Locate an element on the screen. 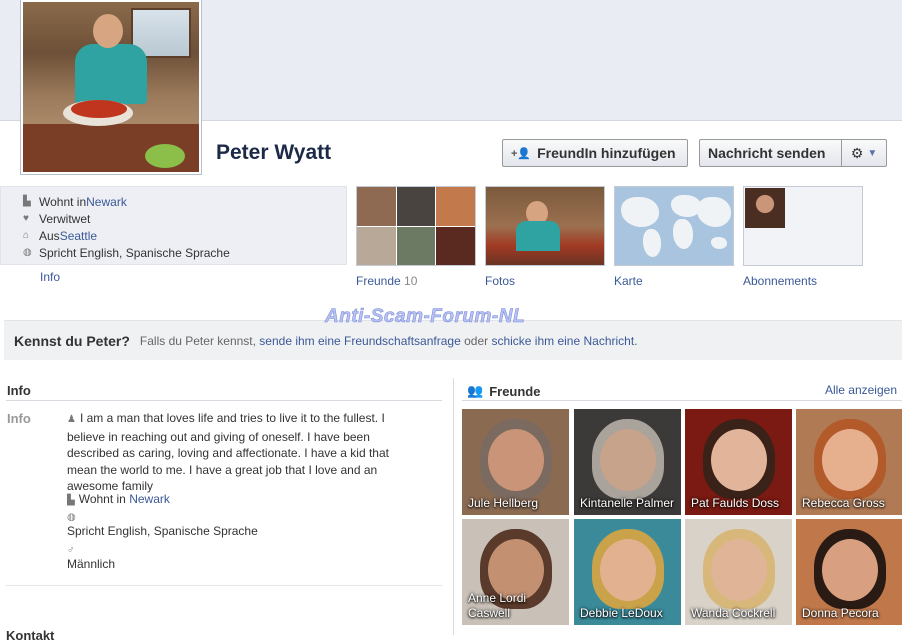  know-text-1: Falls du Peter kennst, is located at coordinates (199, 340).